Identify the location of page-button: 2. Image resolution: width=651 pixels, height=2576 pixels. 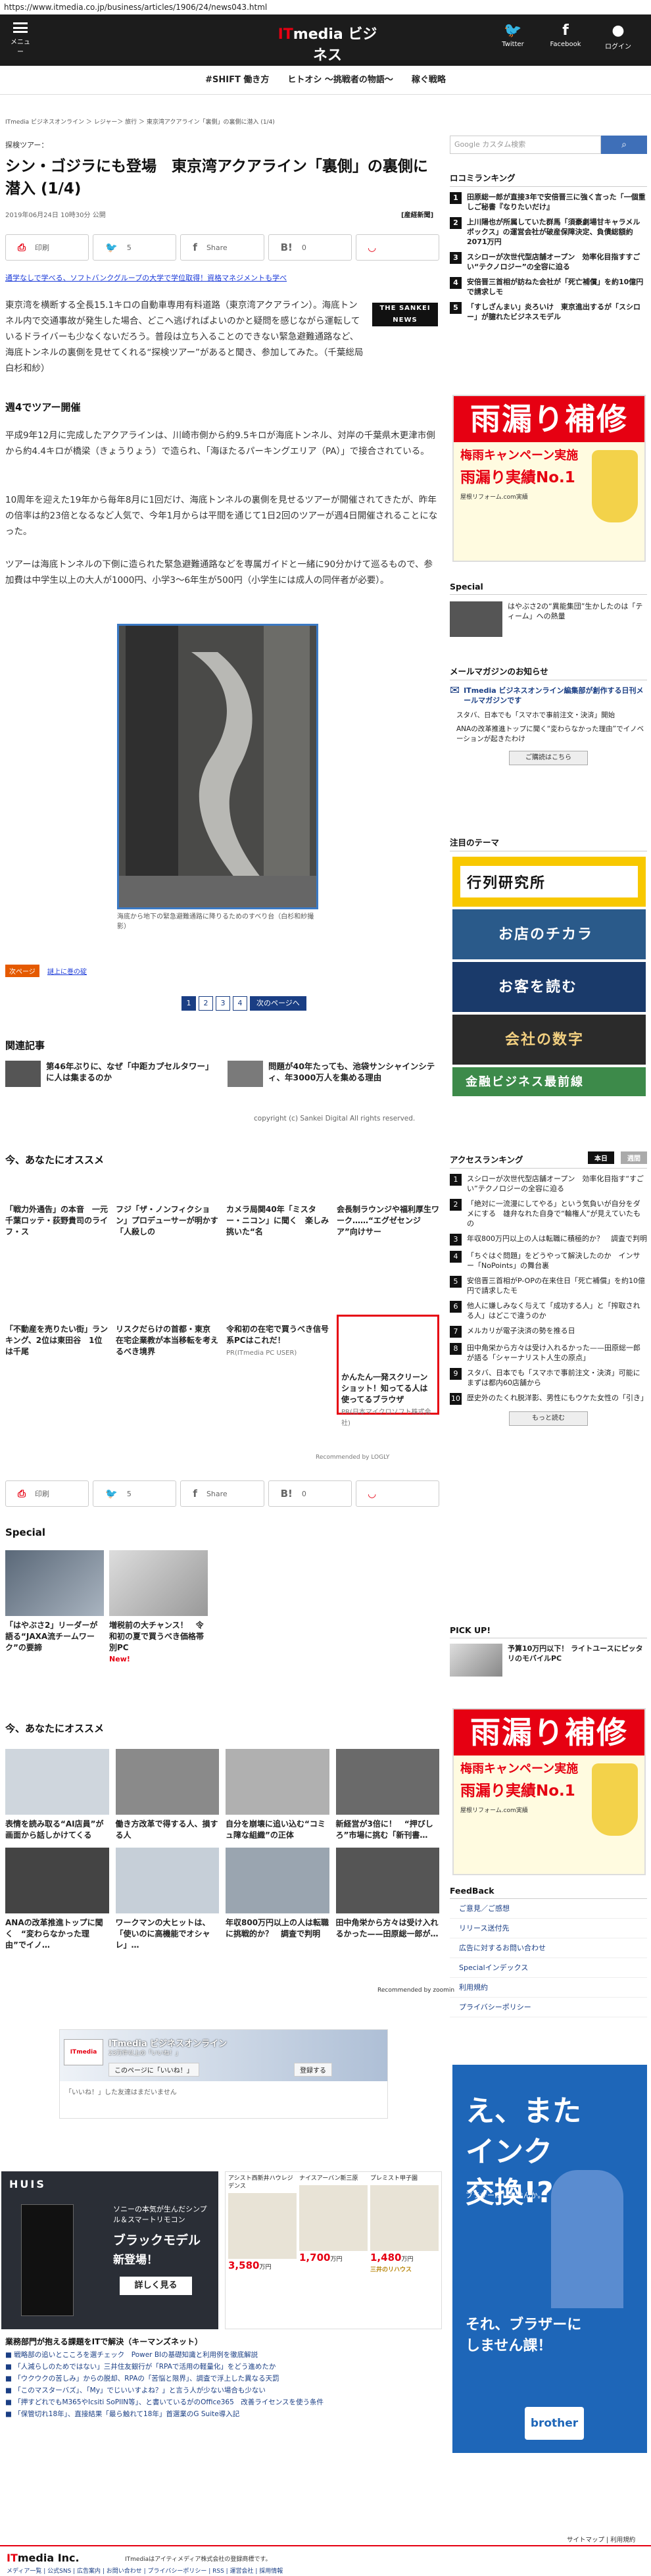
(206, 1003).